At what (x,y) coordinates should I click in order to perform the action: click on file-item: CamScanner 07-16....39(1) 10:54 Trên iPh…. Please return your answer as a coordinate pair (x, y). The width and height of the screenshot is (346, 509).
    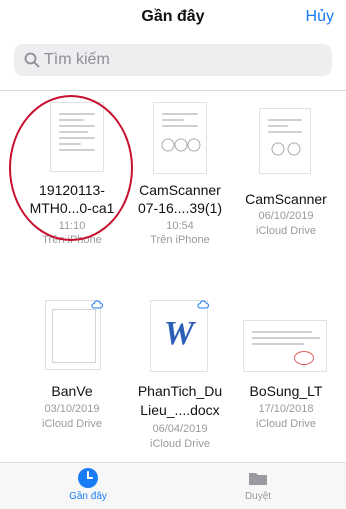
    Looking at the image, I should click on (180, 182).